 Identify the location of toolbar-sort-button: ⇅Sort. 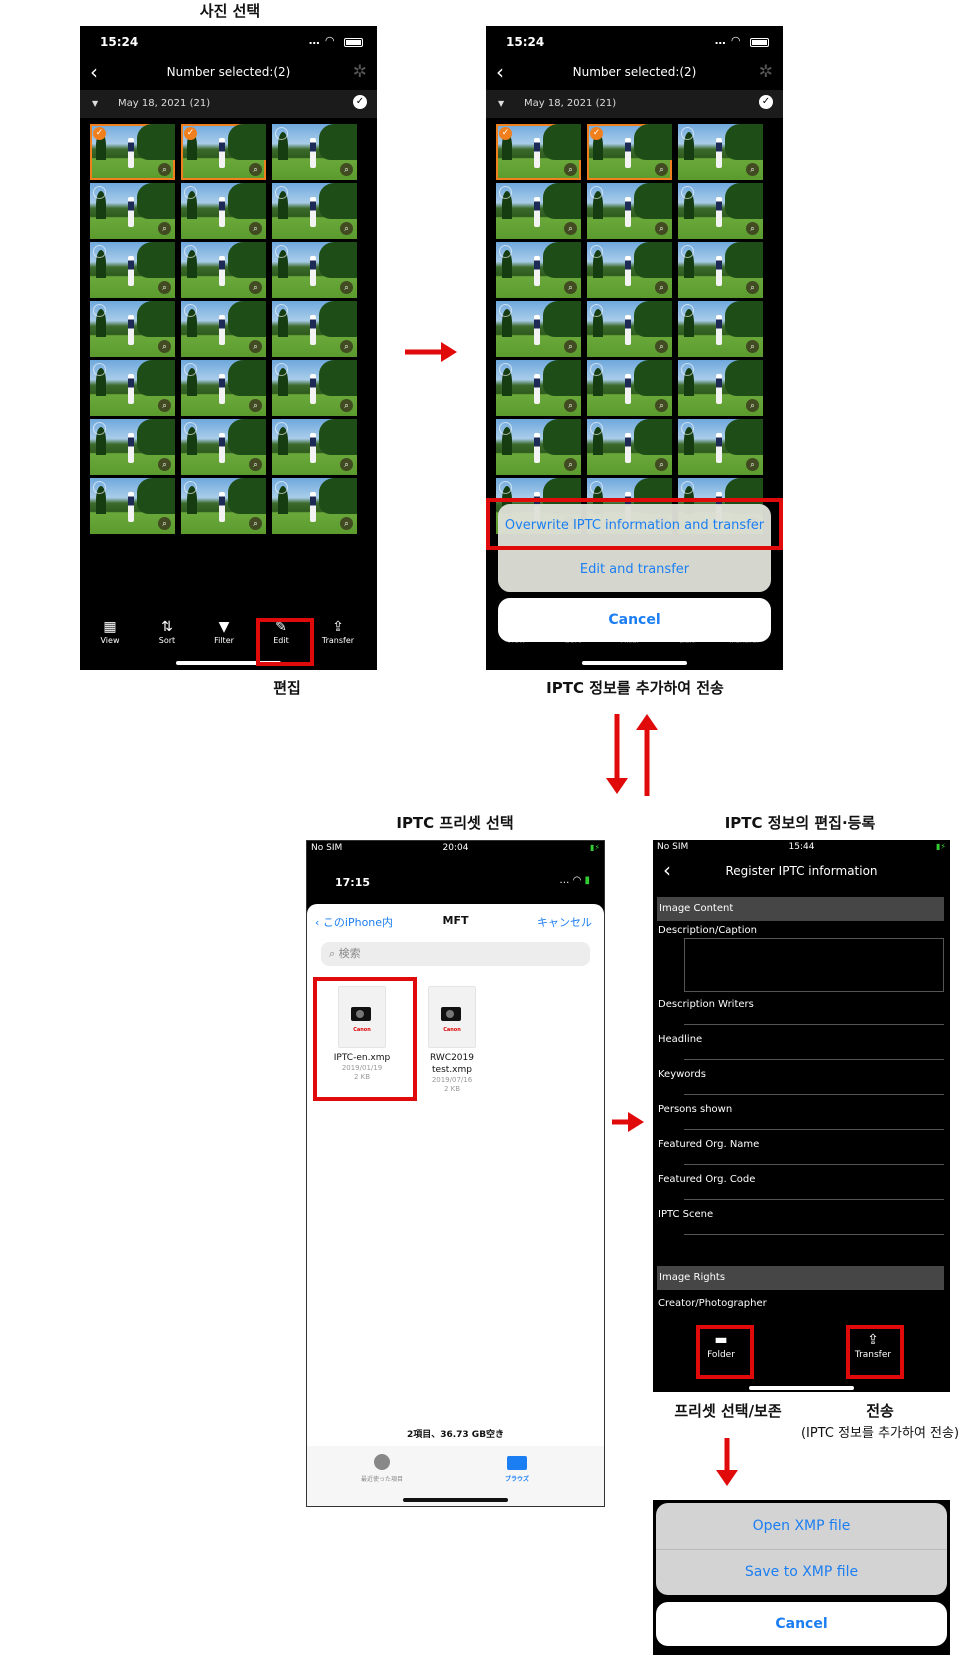
(167, 631).